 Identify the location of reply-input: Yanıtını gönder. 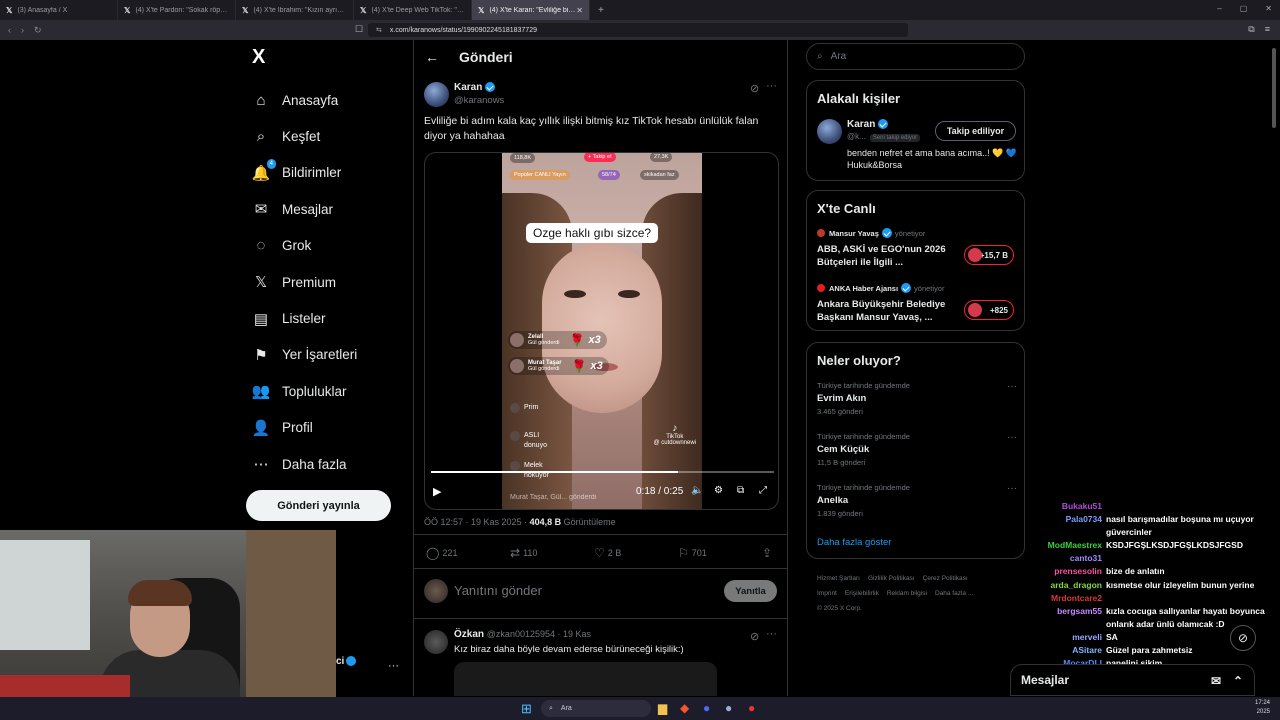
(498, 590).